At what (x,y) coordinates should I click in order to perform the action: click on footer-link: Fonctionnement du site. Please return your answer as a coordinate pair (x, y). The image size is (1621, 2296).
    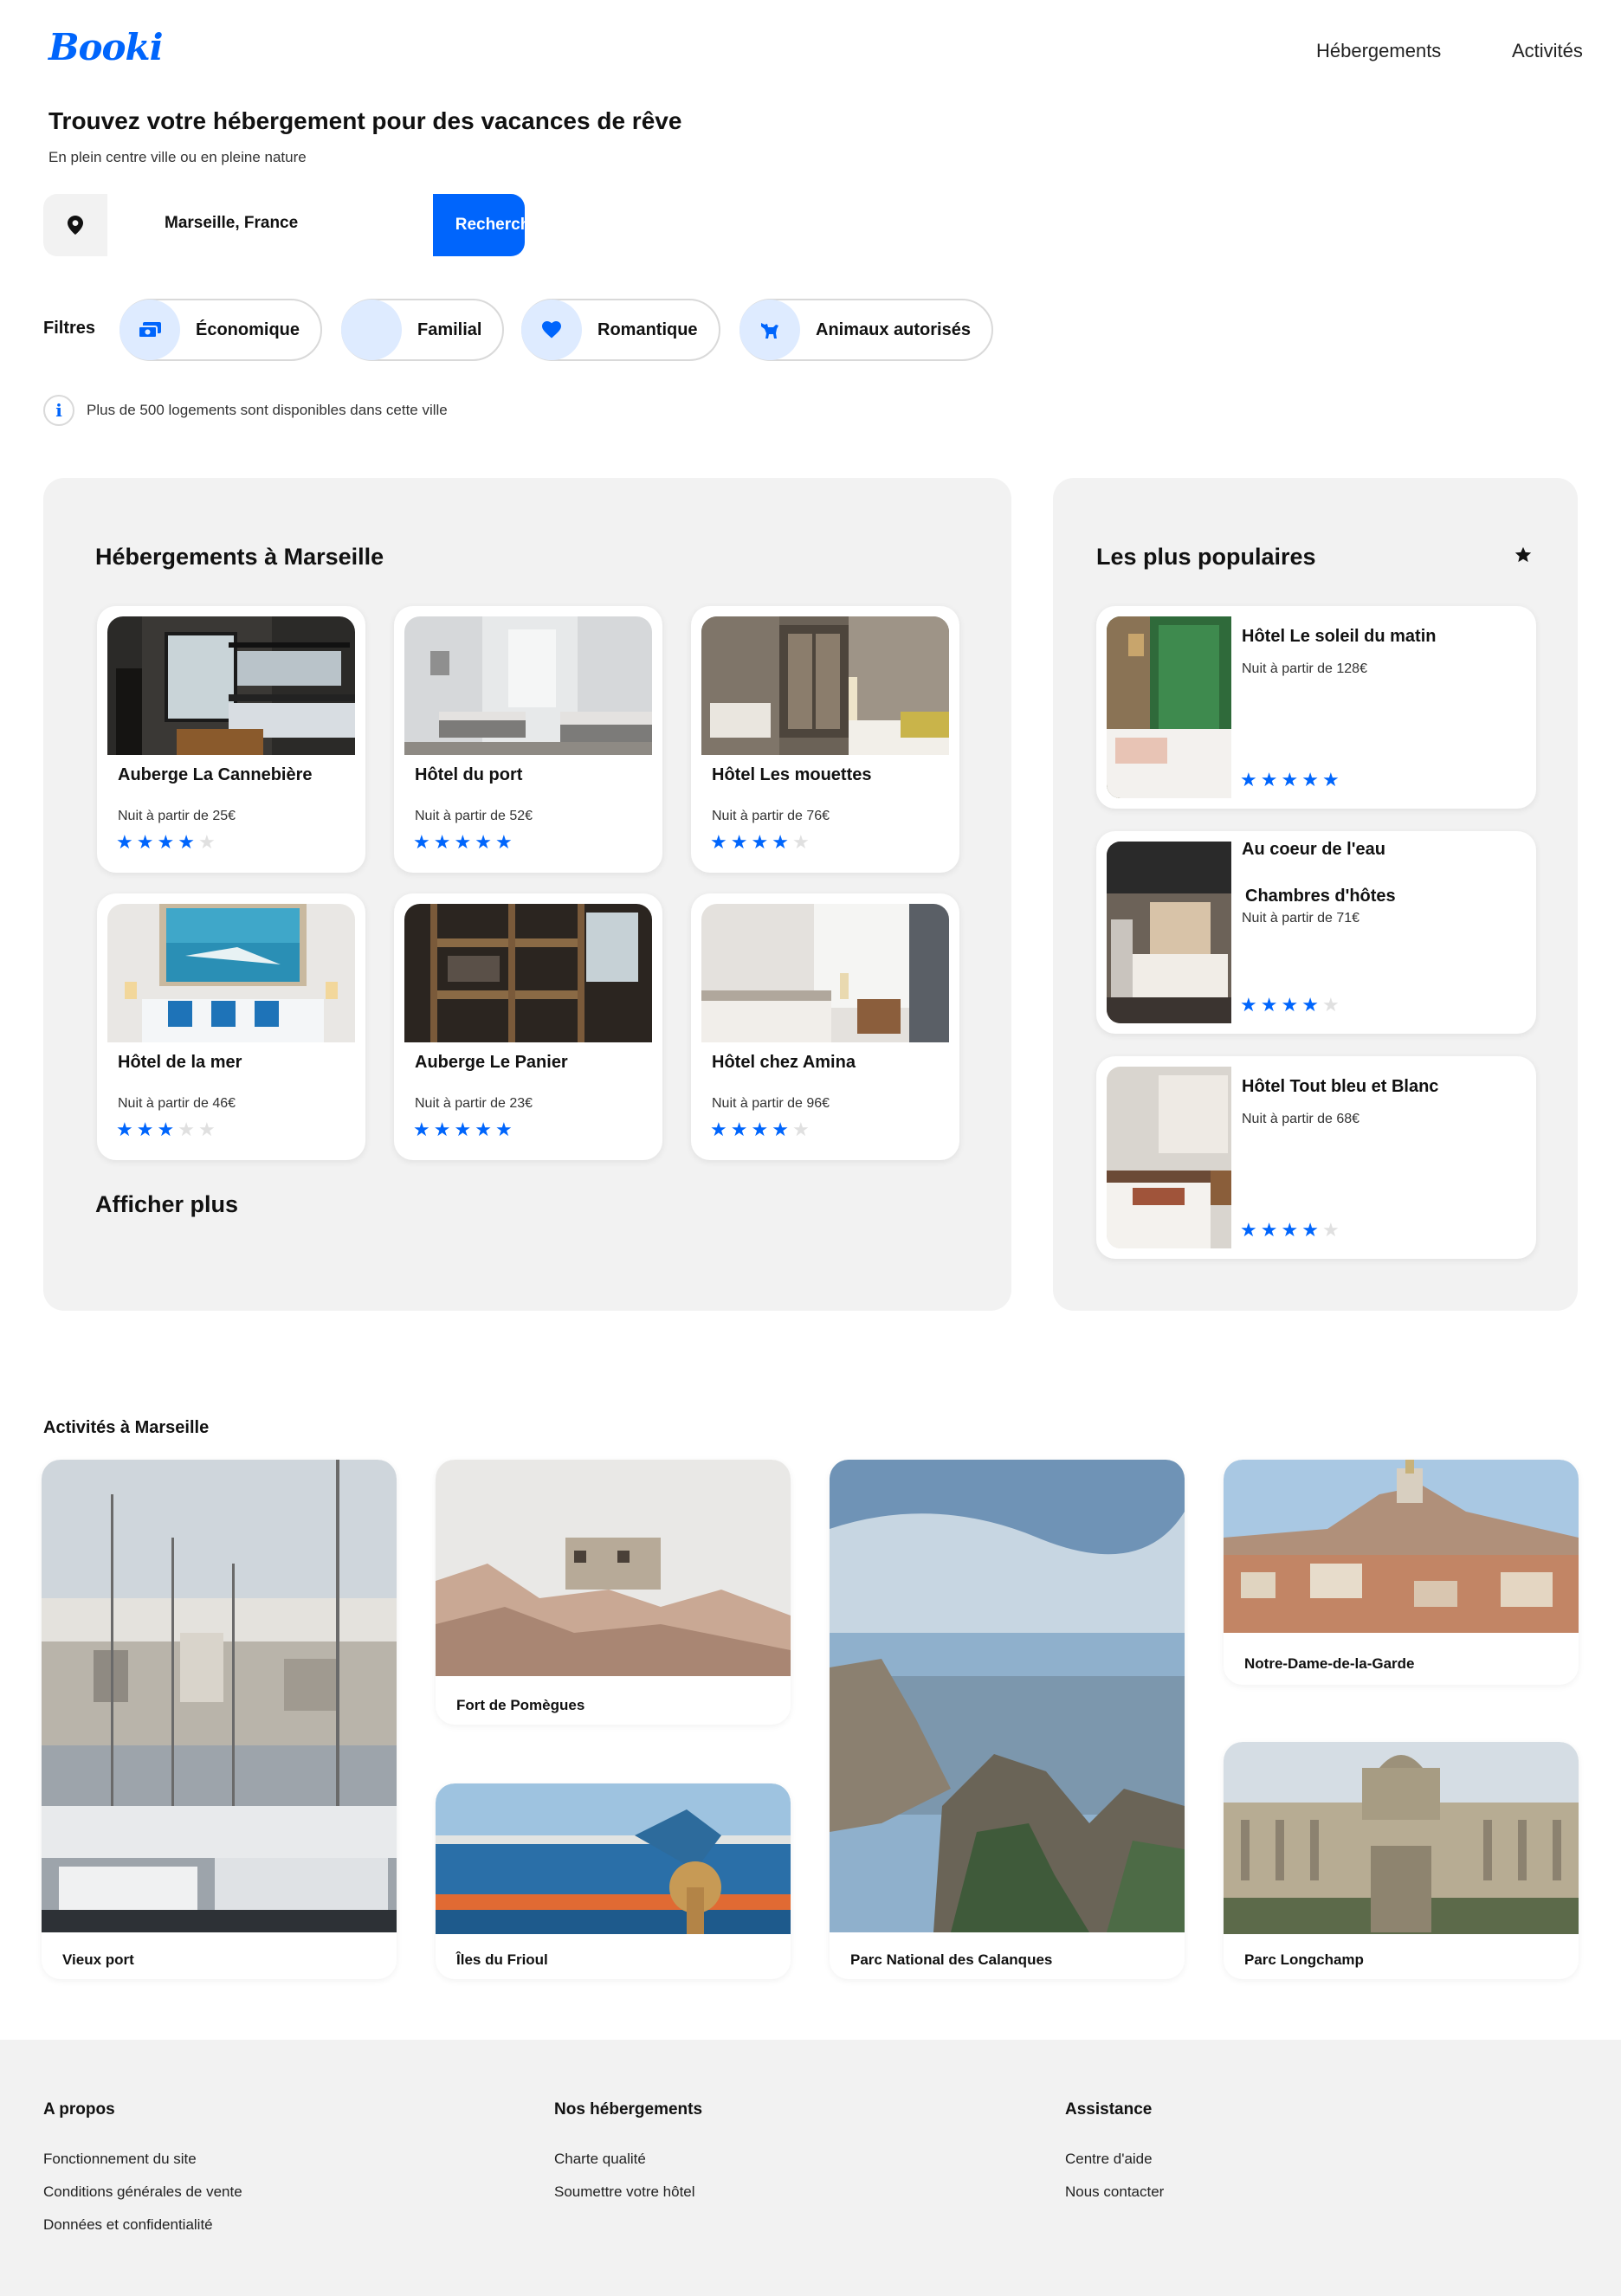
    Looking at the image, I should click on (143, 2159).